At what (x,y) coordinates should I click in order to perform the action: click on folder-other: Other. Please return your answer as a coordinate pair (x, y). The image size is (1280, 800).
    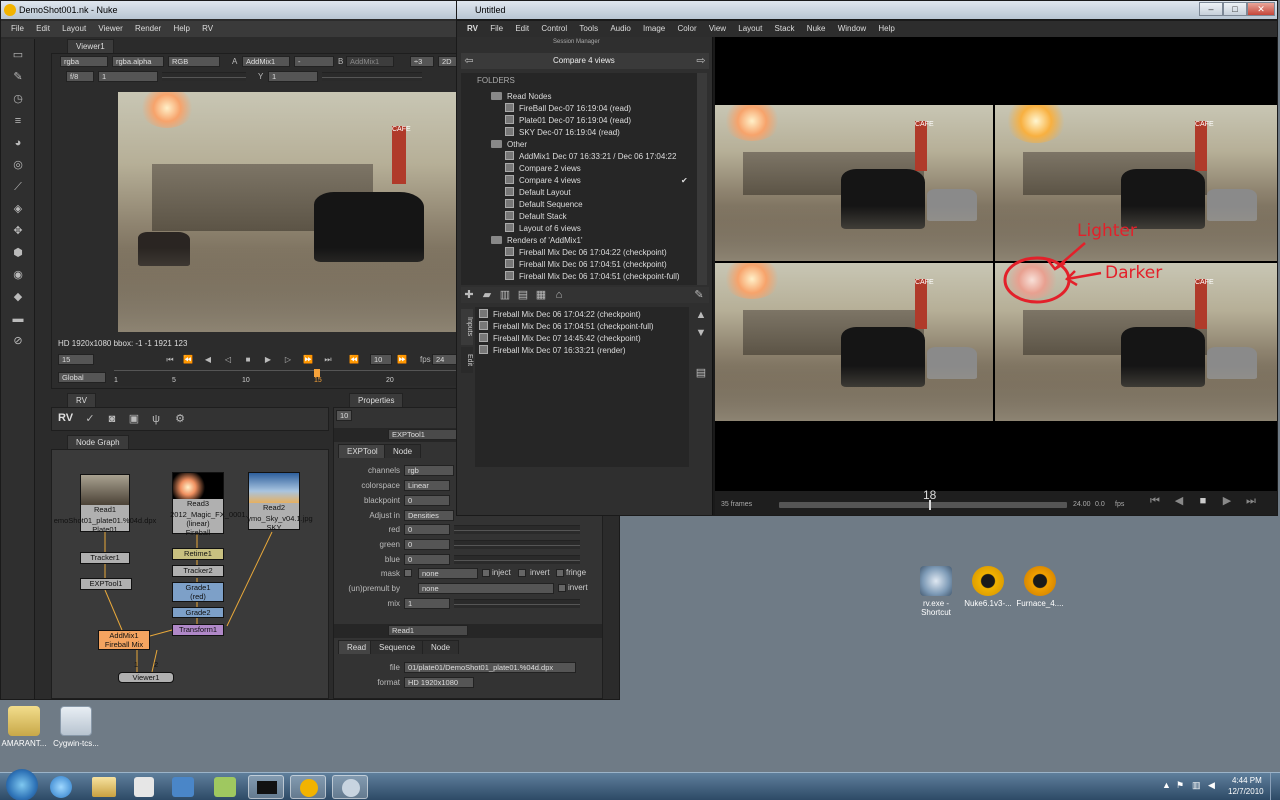
    Looking at the image, I should click on (509, 145).